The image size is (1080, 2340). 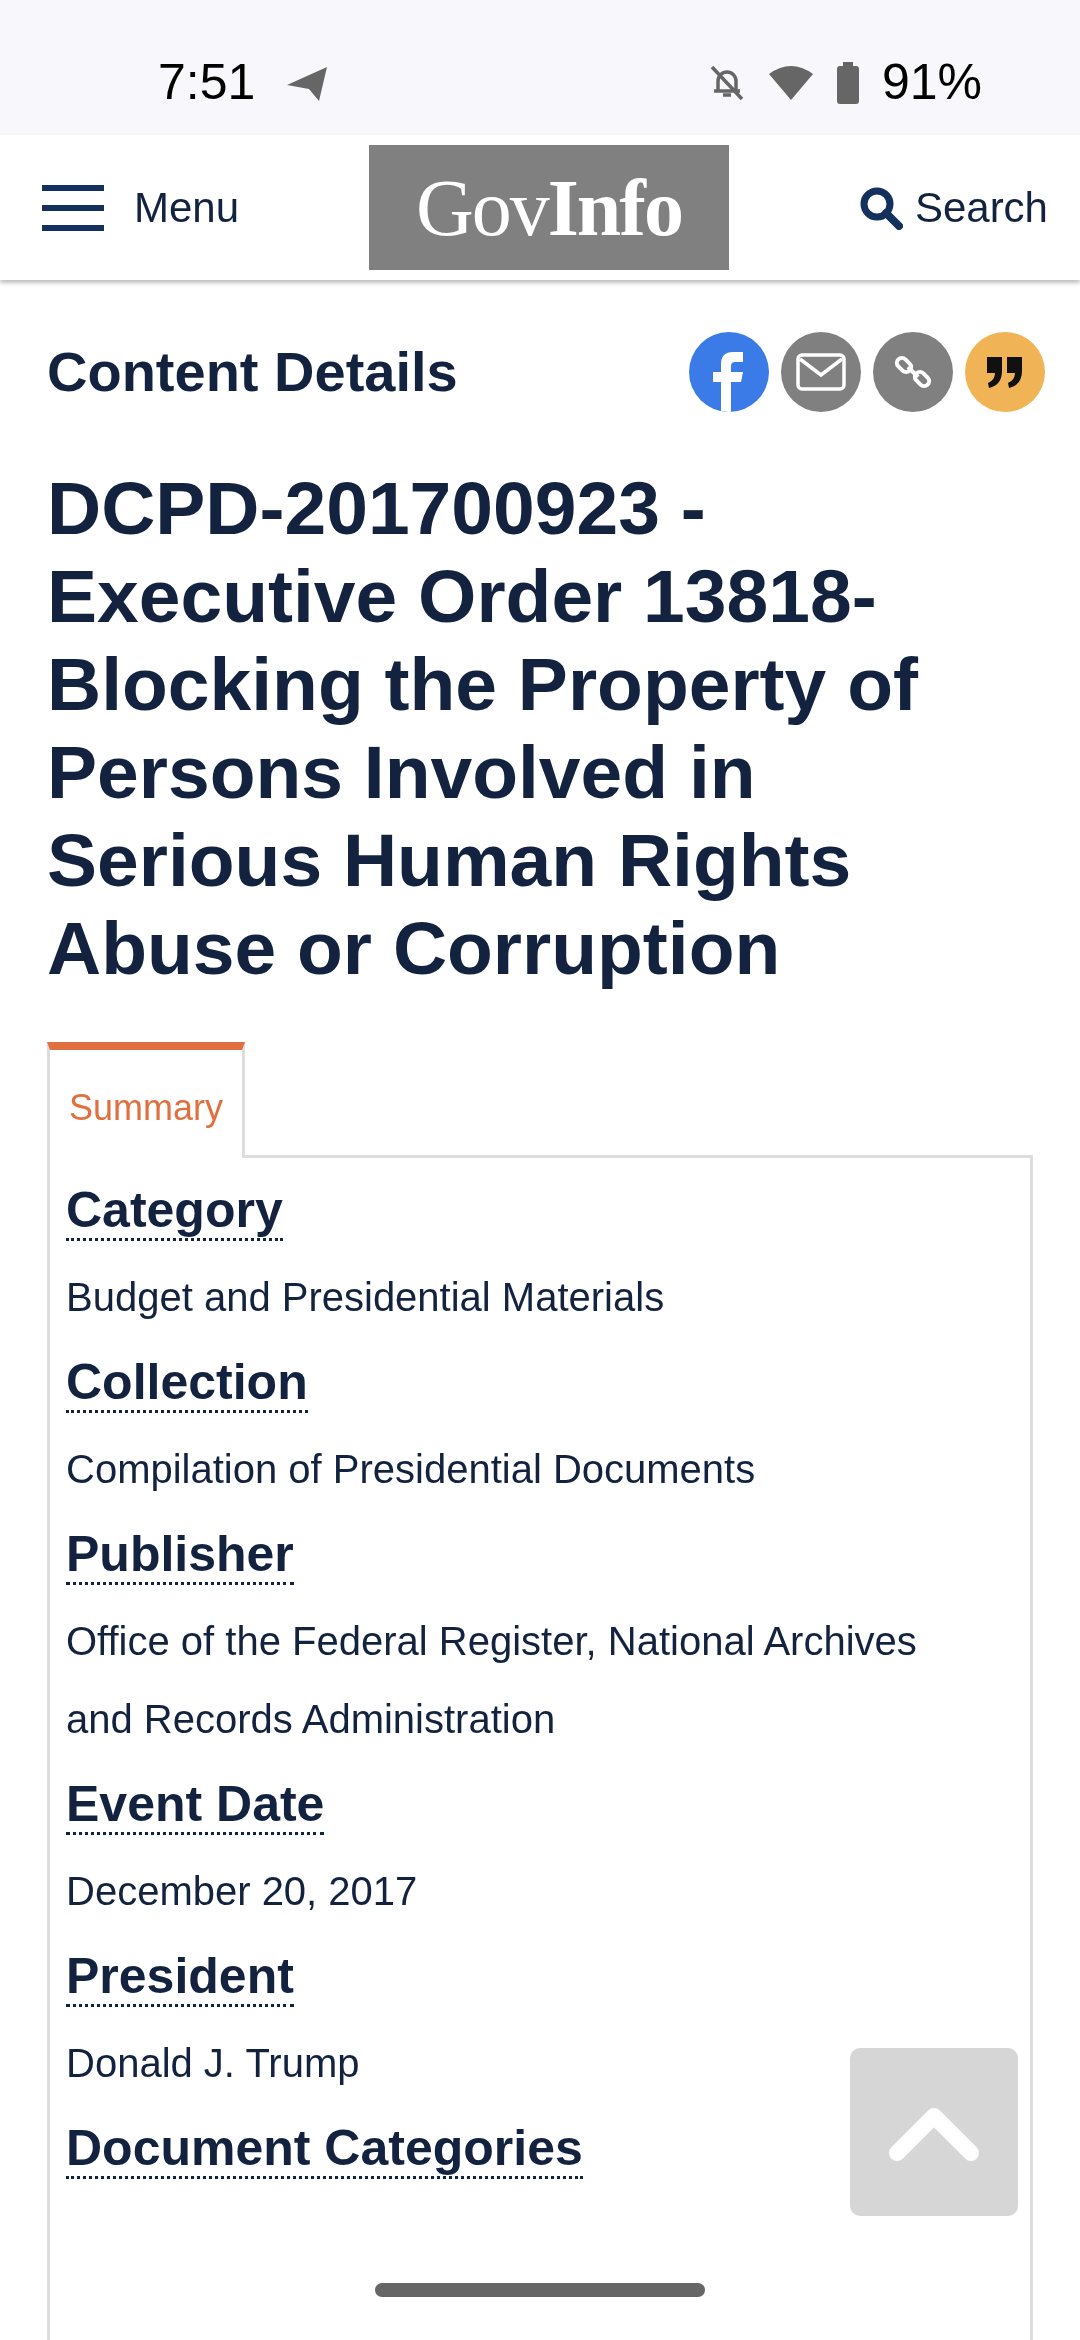 What do you see at coordinates (847, 82) in the screenshot?
I see `battery-icon` at bounding box center [847, 82].